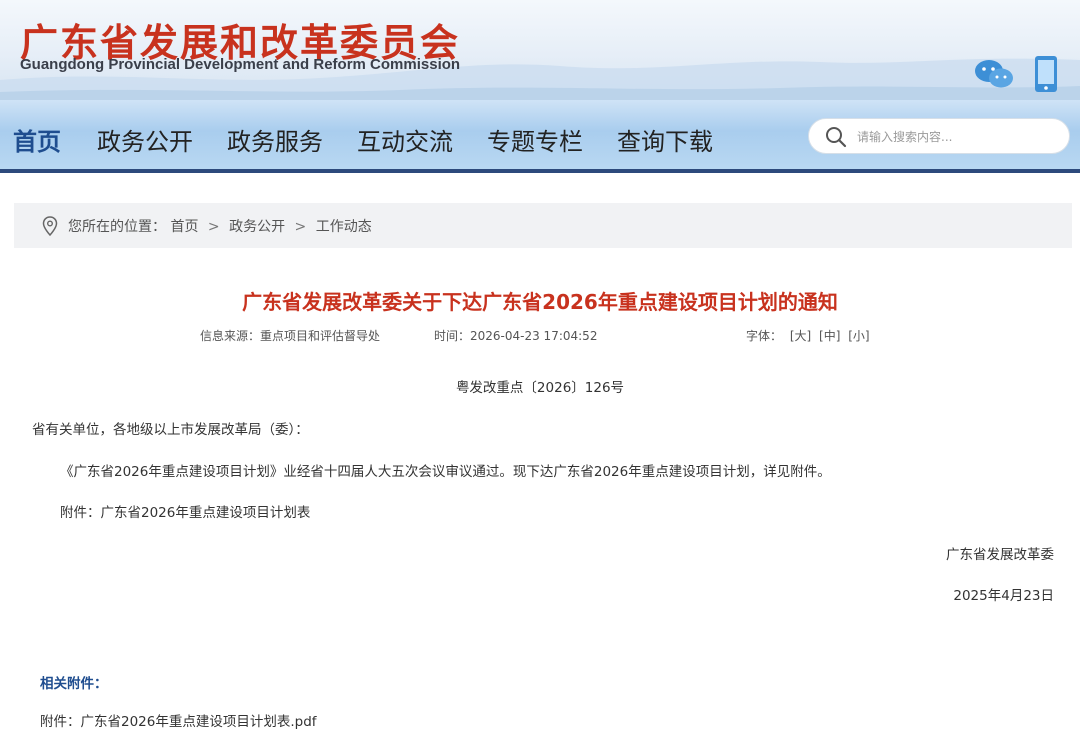 Image resolution: width=1080 pixels, height=740 pixels. I want to click on search-box, so click(939, 136).